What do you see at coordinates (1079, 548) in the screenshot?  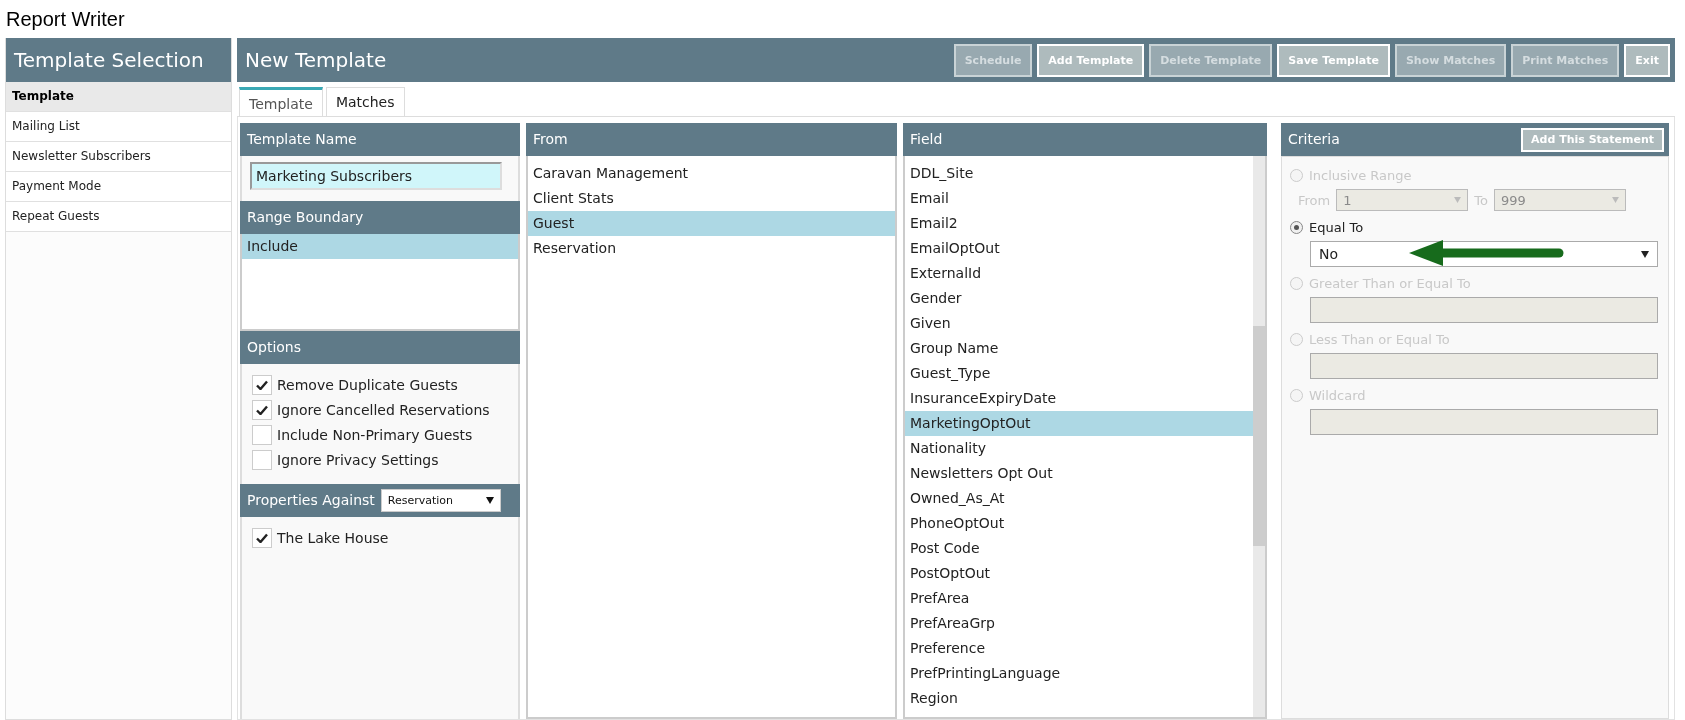 I see `list-item: Post Code` at bounding box center [1079, 548].